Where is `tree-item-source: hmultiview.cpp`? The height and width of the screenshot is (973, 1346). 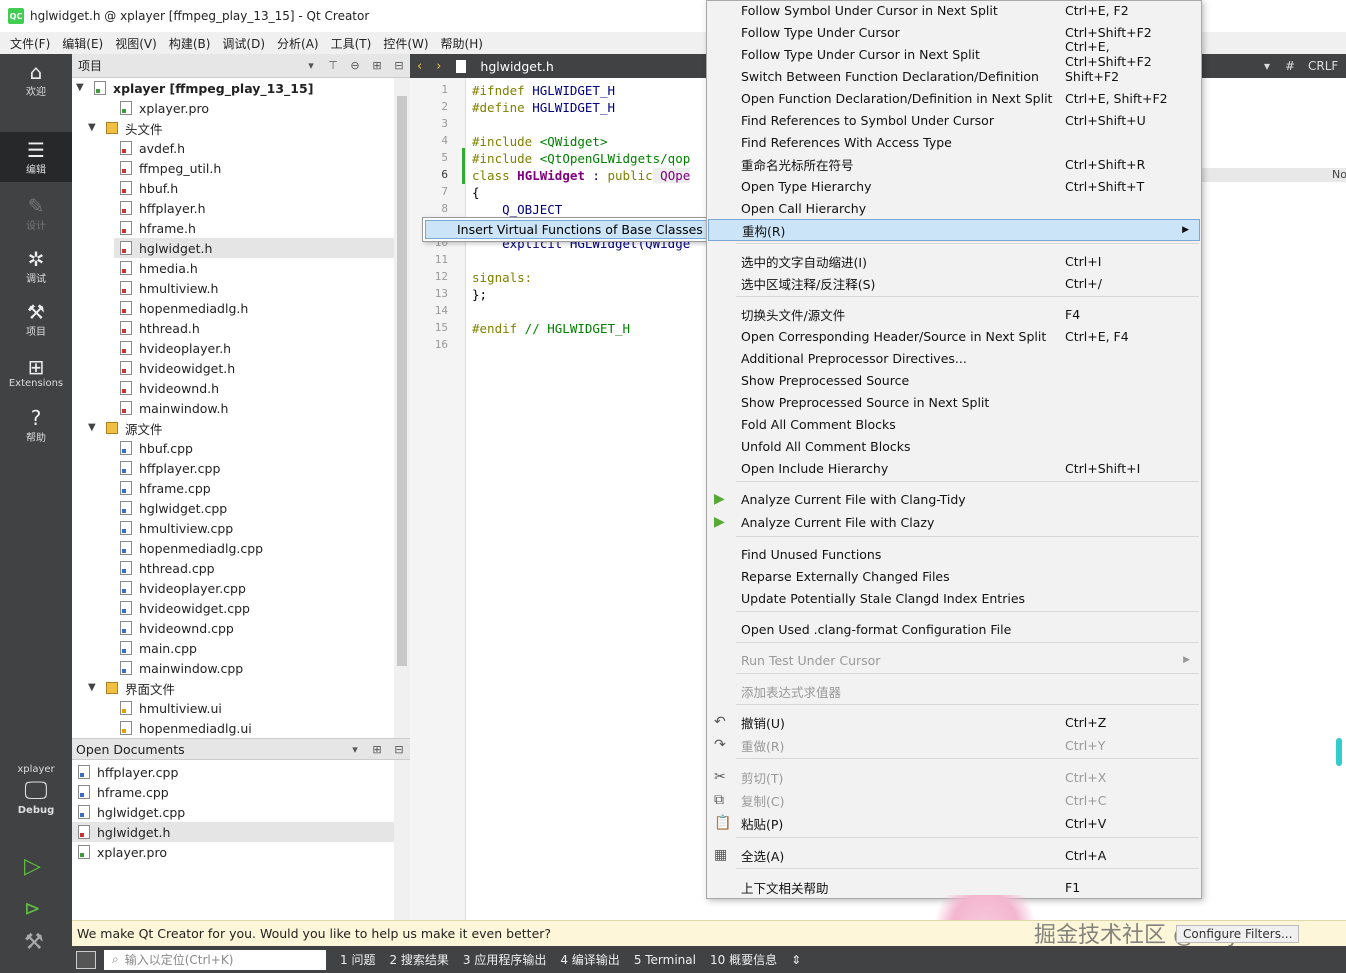
tree-item-source: hmultiview.cpp is located at coordinates (254, 528).